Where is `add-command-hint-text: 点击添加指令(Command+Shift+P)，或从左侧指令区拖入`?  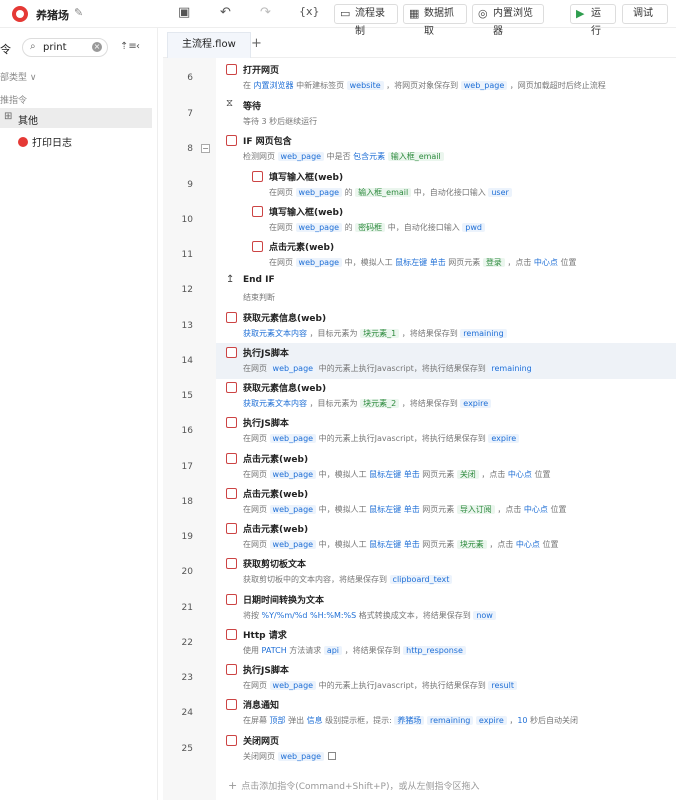
add-command-hint-text: 点击添加指令(Command+Shift+P)，或从左侧指令区拖入 is located at coordinates (360, 787).